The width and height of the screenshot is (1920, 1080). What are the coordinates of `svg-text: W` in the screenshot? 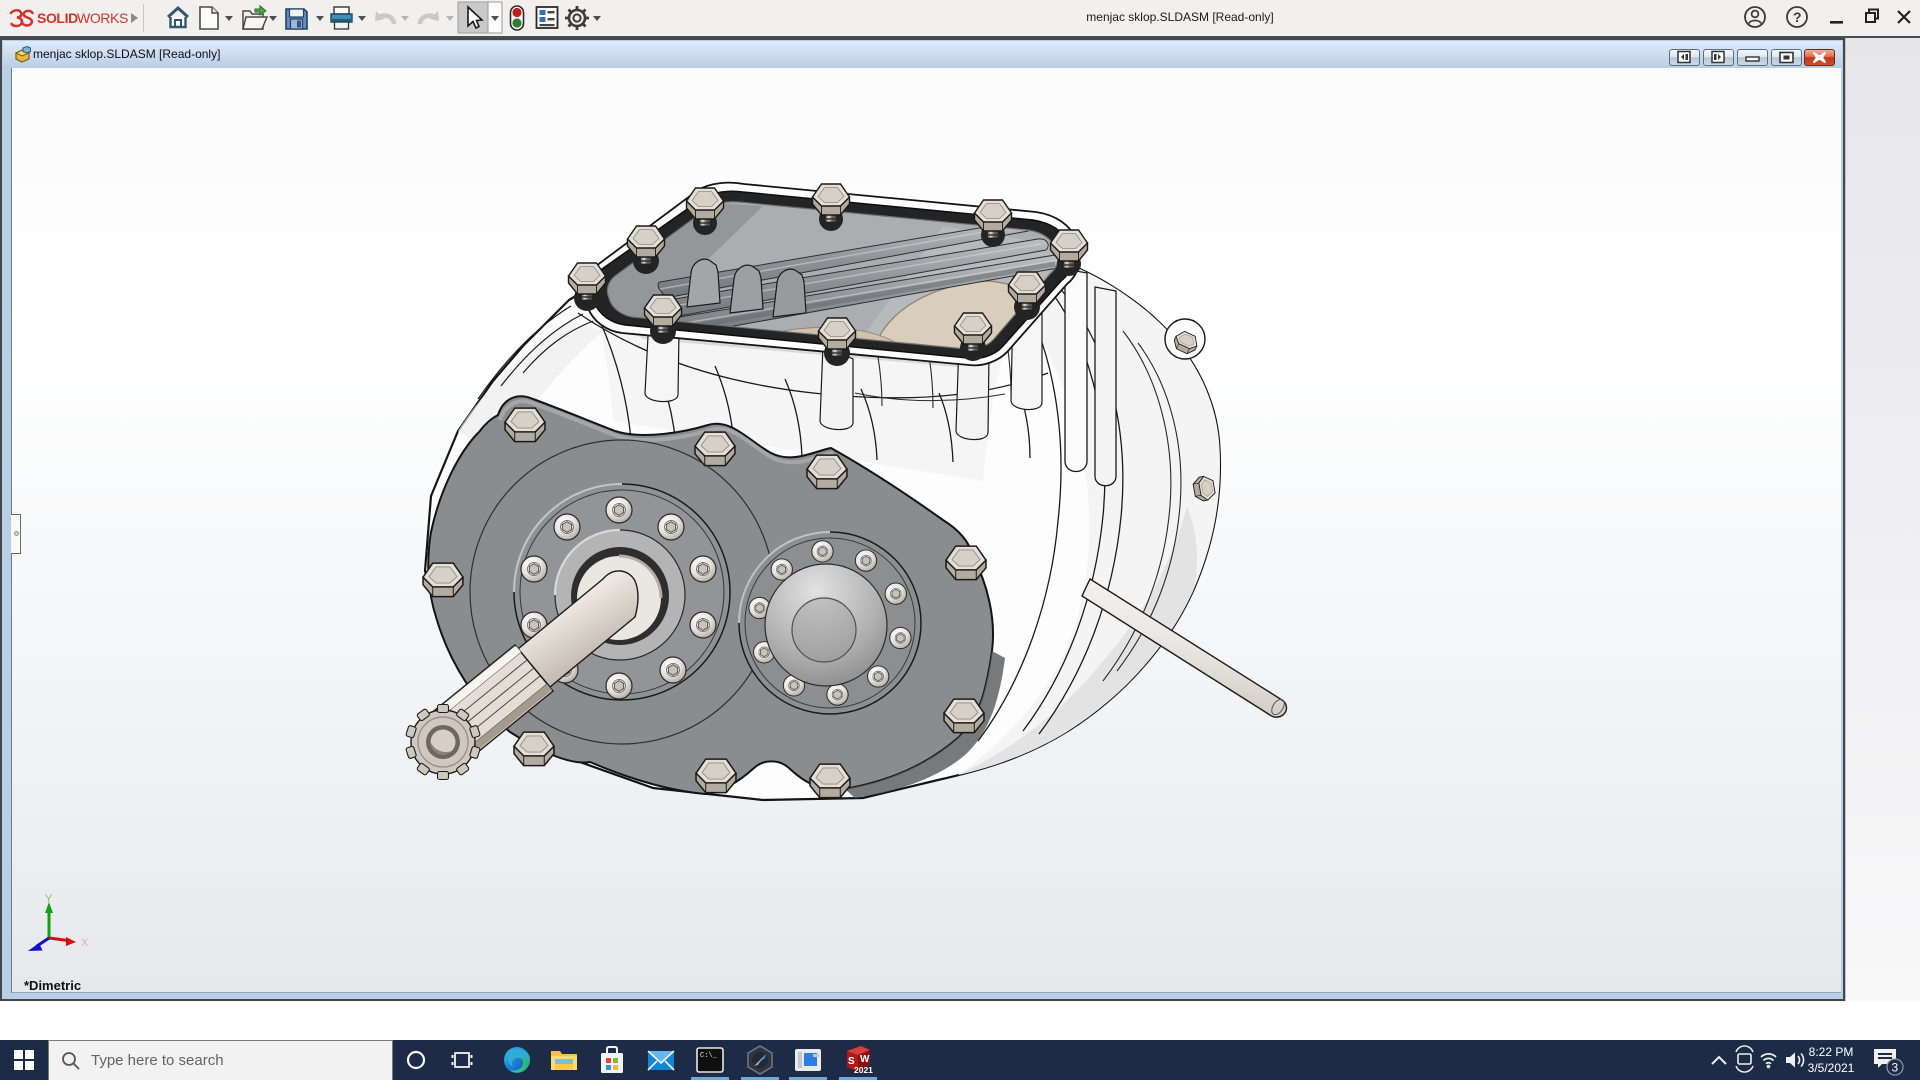 It's located at (865, 1059).